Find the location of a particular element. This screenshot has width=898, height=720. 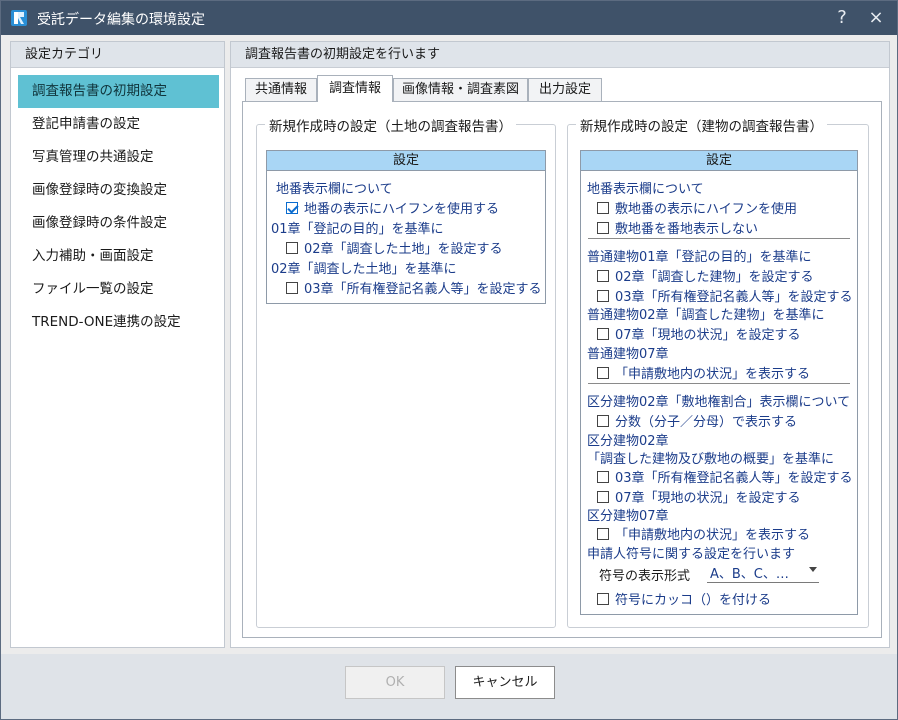

land-heading-ch02: 02章「調査した土地」を基準に is located at coordinates (364, 269).